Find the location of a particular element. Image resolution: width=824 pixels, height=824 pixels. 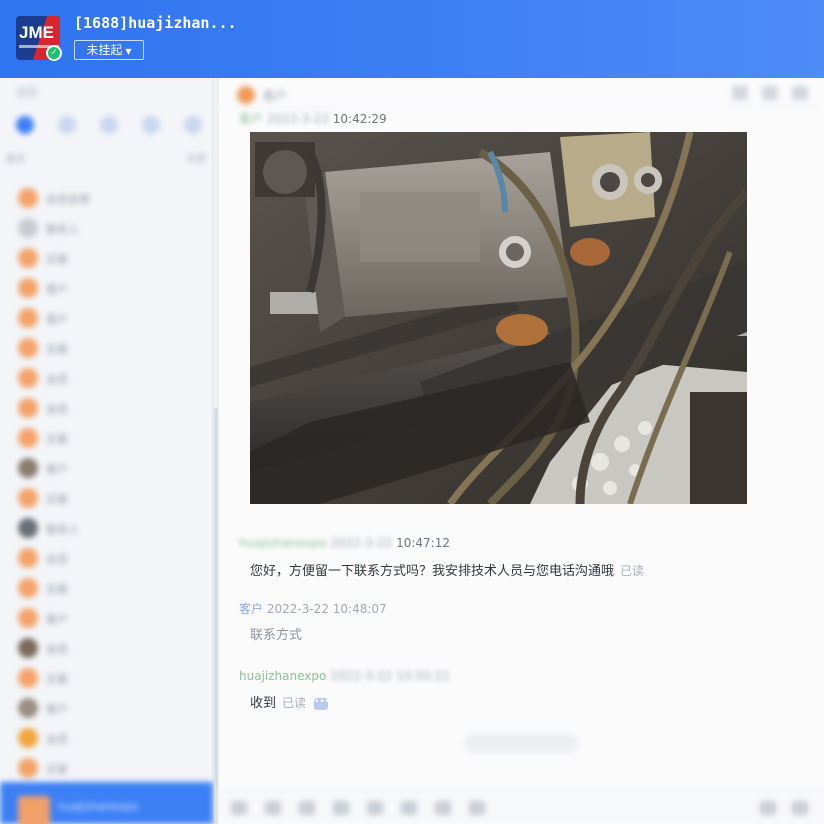

contact-name: 联系人 is located at coordinates (62, 229).